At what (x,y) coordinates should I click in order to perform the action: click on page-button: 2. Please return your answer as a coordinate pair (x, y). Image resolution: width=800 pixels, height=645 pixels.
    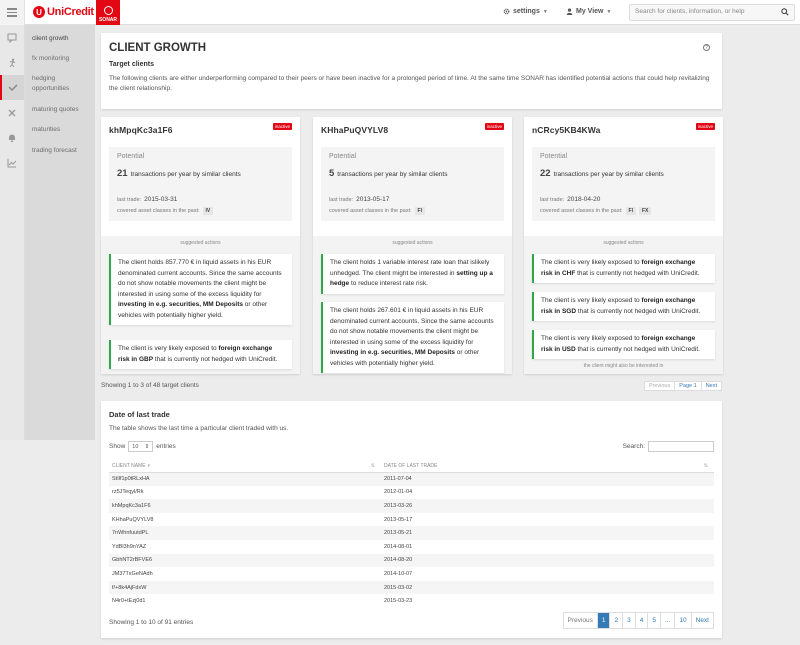
    Looking at the image, I should click on (617, 620).